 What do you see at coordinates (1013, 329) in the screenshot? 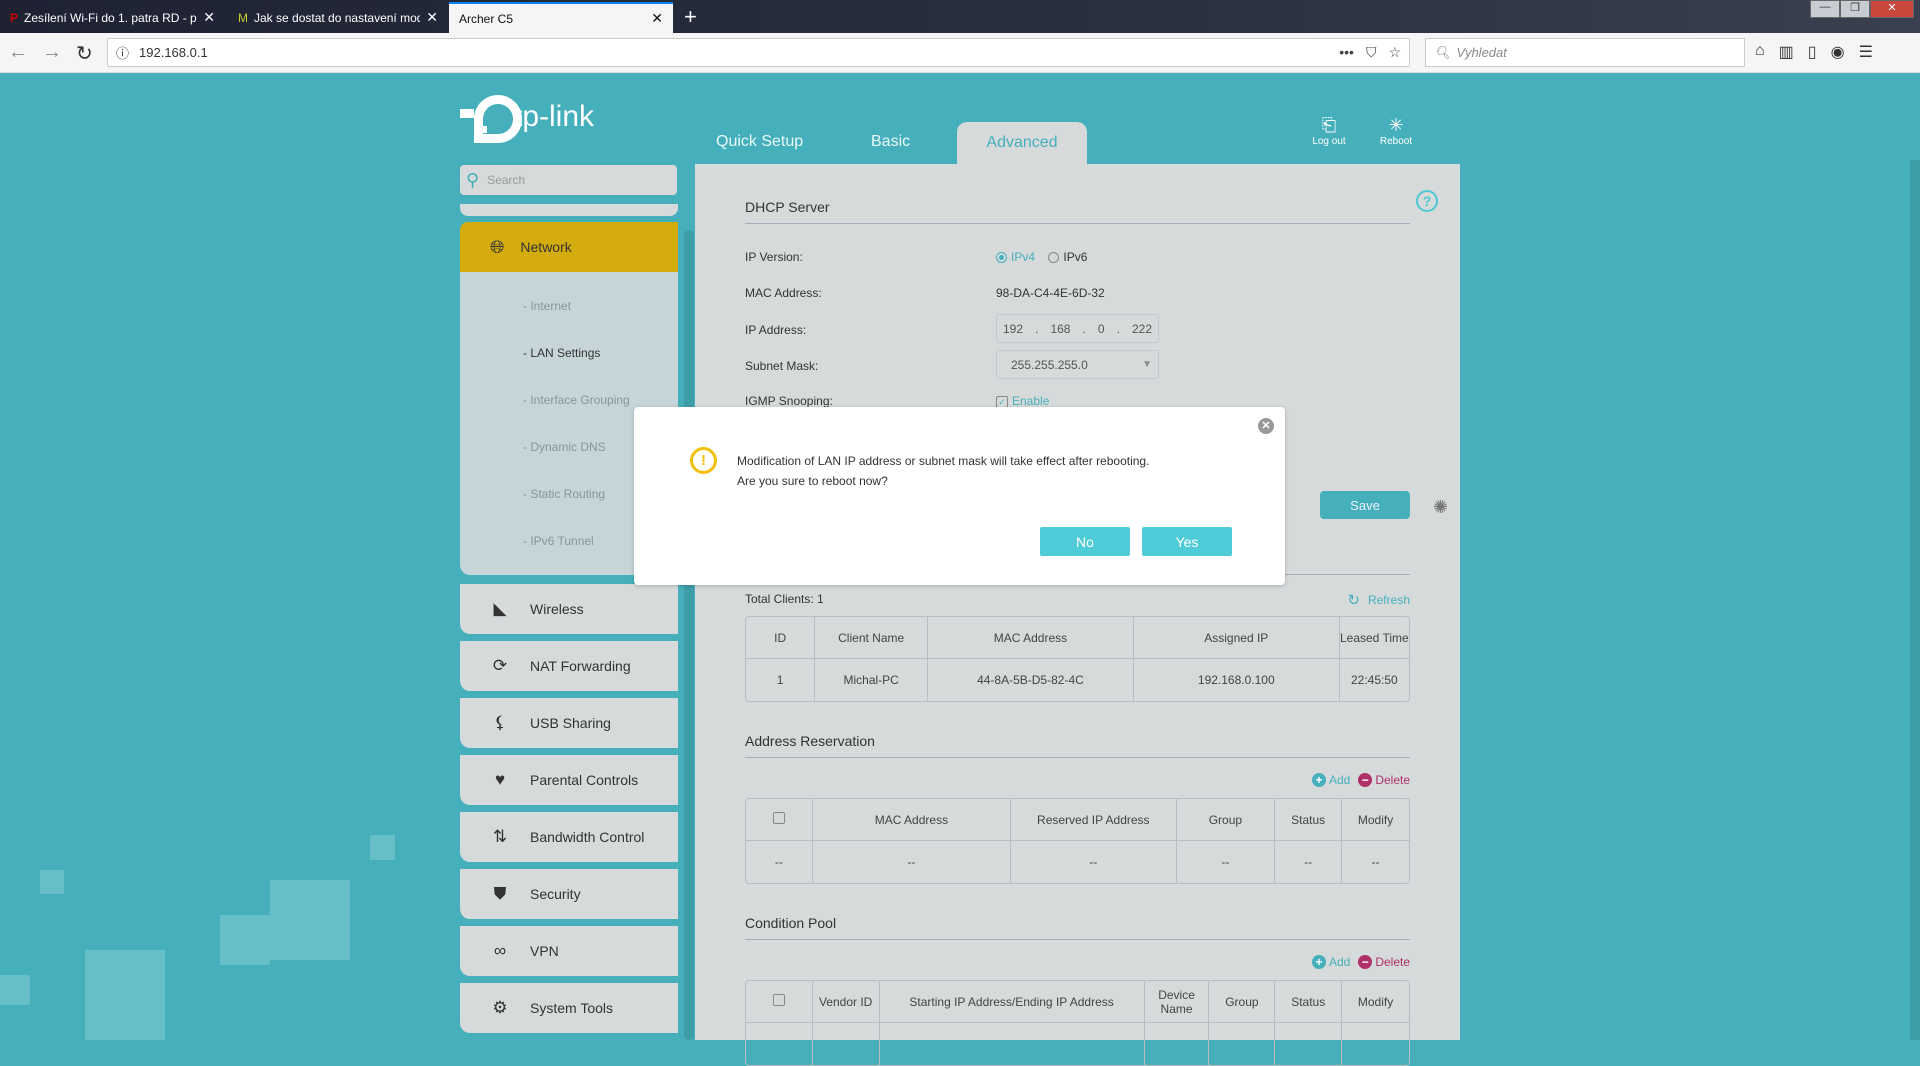
I see `ip-octet-1: 192` at bounding box center [1013, 329].